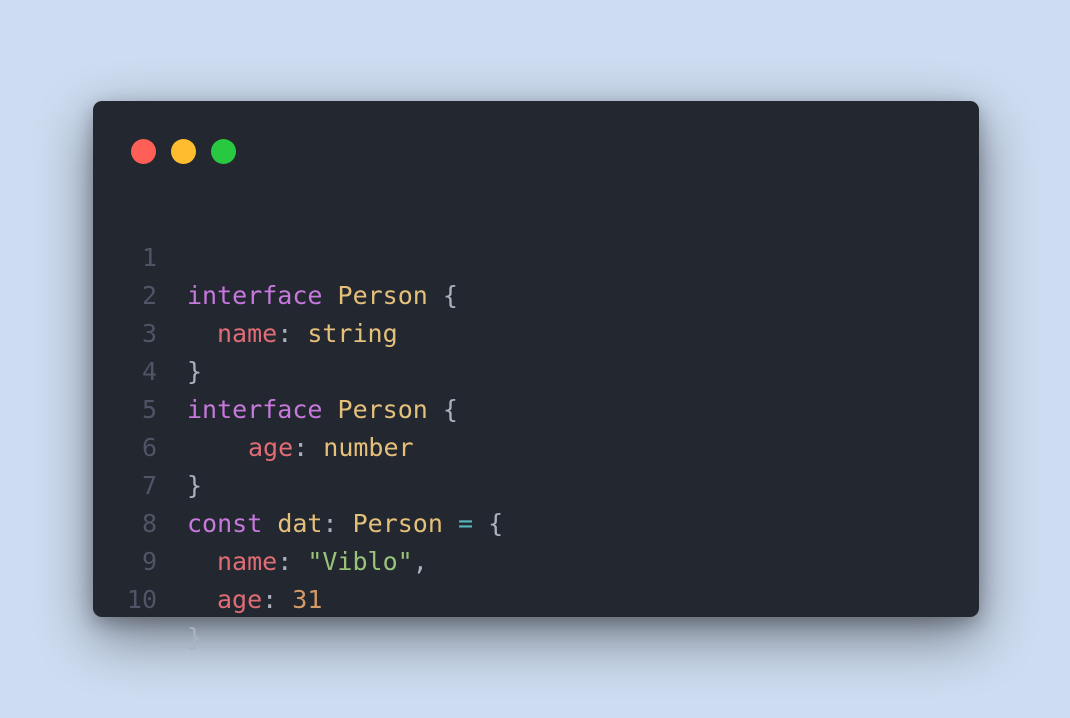 This screenshot has height=718, width=1070. I want to click on code-text: }, so click(194, 638).